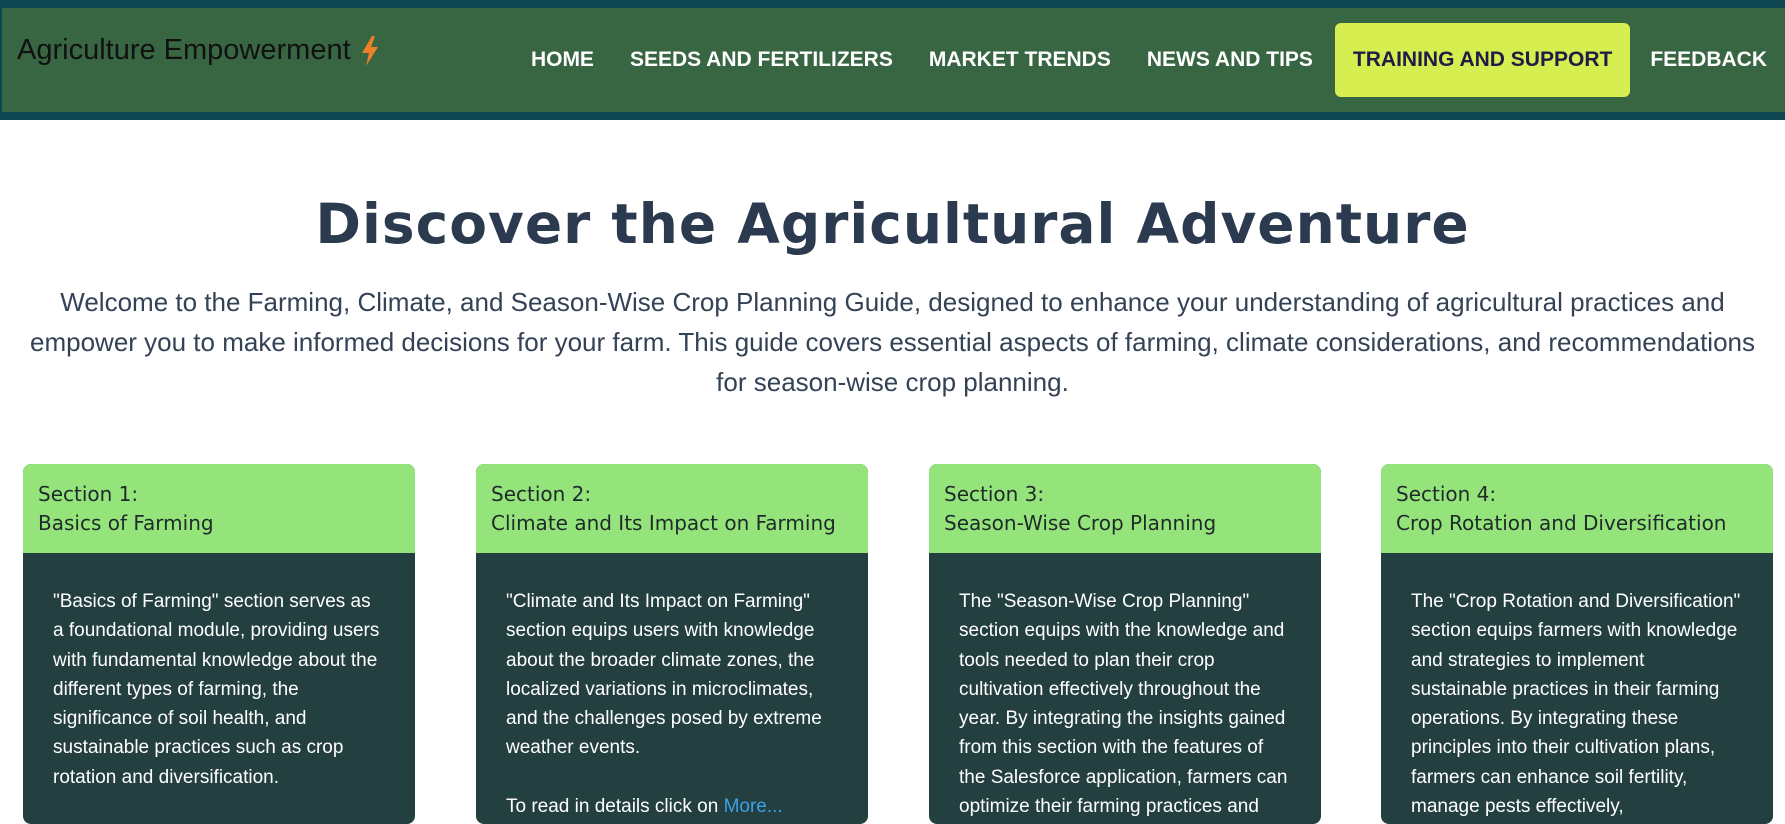 The width and height of the screenshot is (1785, 824). I want to click on section-card-header: Section 3: Season-Wise Crop Planning, so click(1125, 508).